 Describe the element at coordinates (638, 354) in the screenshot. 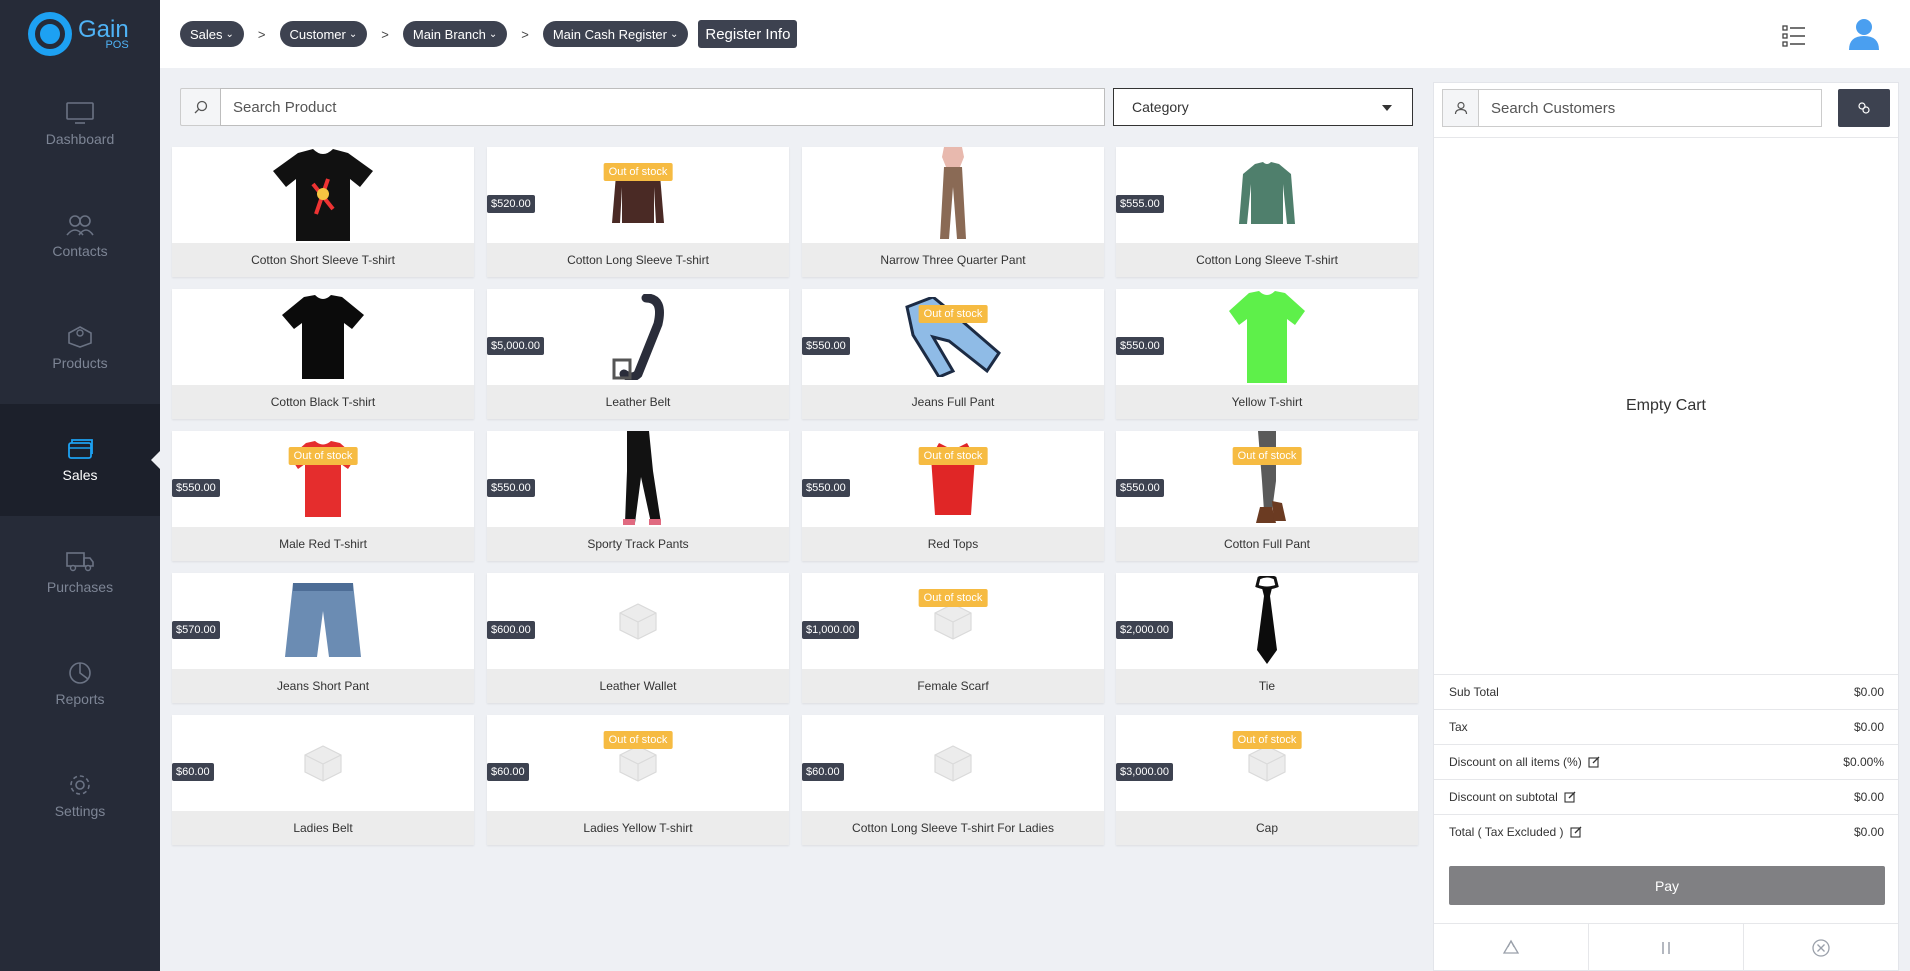

I see `product-card: $5,000.00 Leather Belt` at that location.